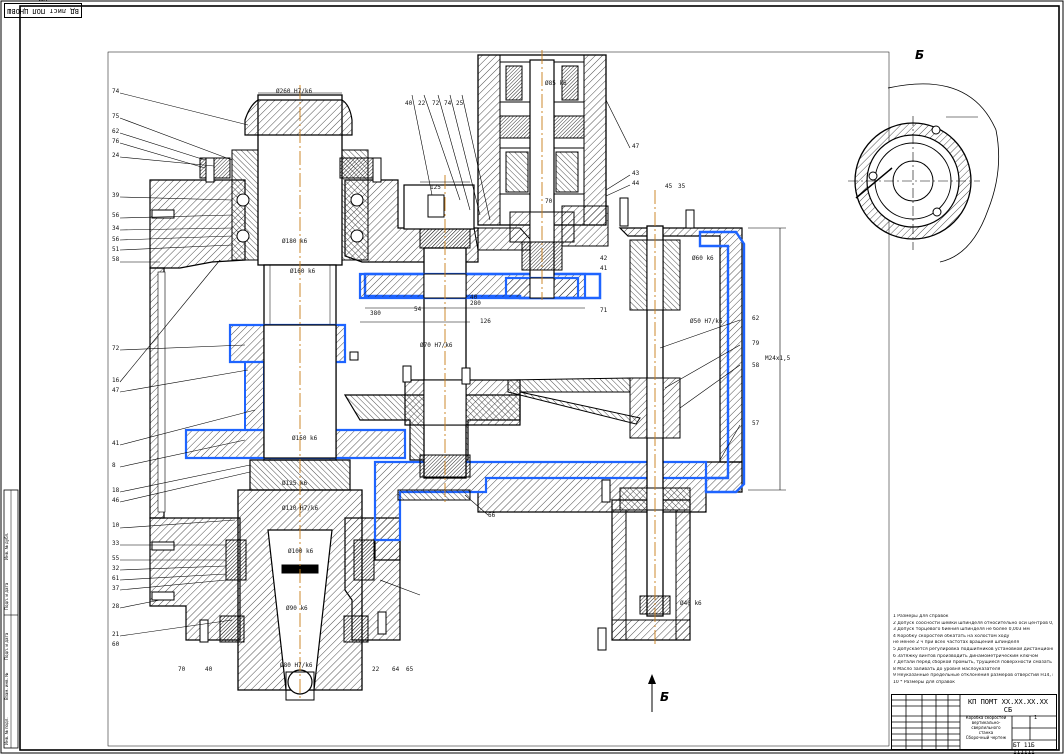  I want to click on callout-label: 35, so click(682, 186).